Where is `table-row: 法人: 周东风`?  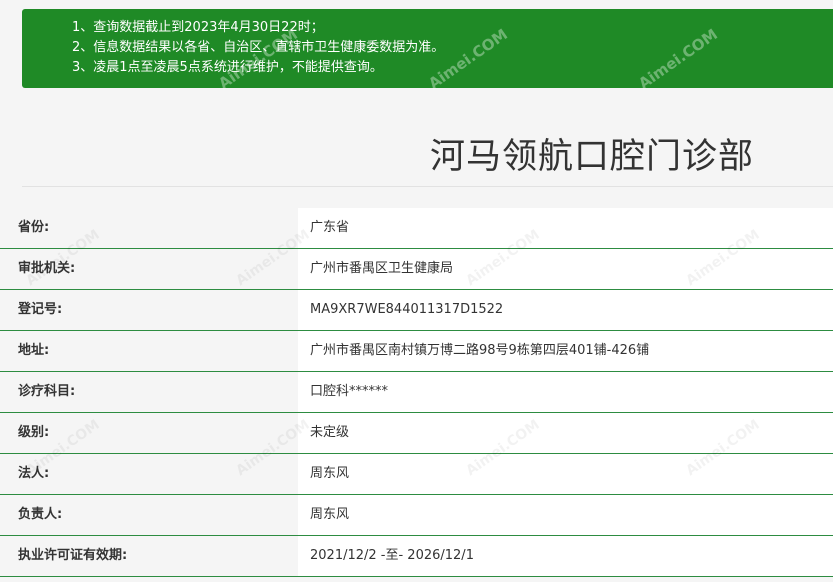 table-row: 法人: 周东风 is located at coordinates (416, 474).